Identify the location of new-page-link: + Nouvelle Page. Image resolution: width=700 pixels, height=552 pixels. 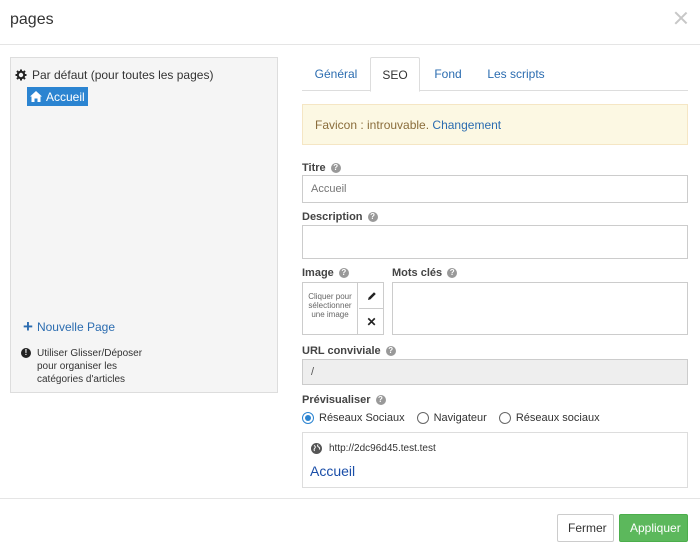
(69, 326).